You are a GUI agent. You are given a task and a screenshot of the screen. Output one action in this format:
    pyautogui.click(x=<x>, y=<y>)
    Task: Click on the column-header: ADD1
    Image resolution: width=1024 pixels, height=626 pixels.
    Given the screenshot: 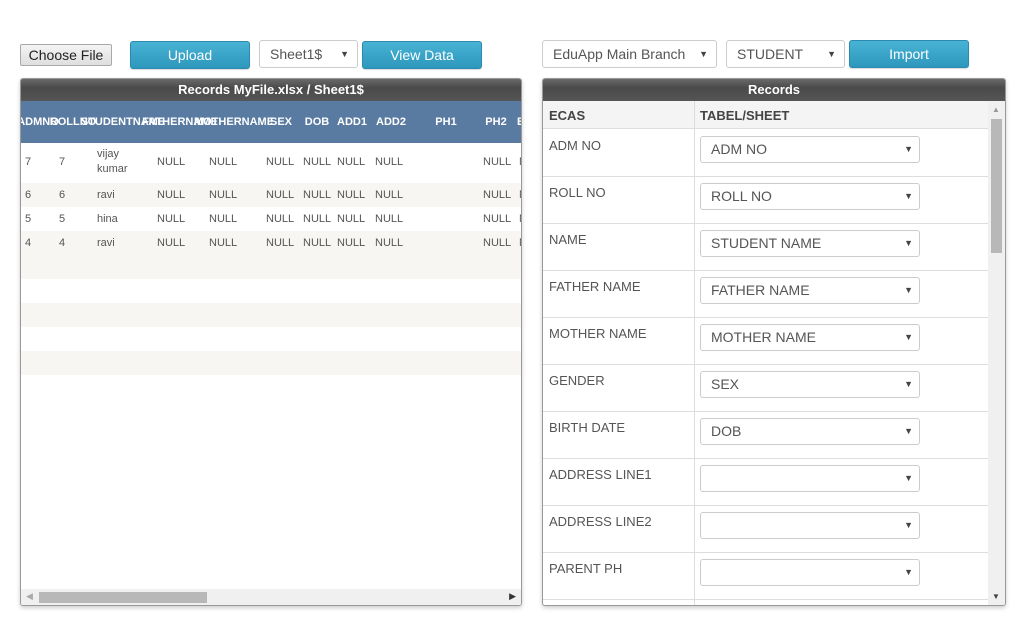 What is the action you would take?
    pyautogui.click(x=352, y=122)
    